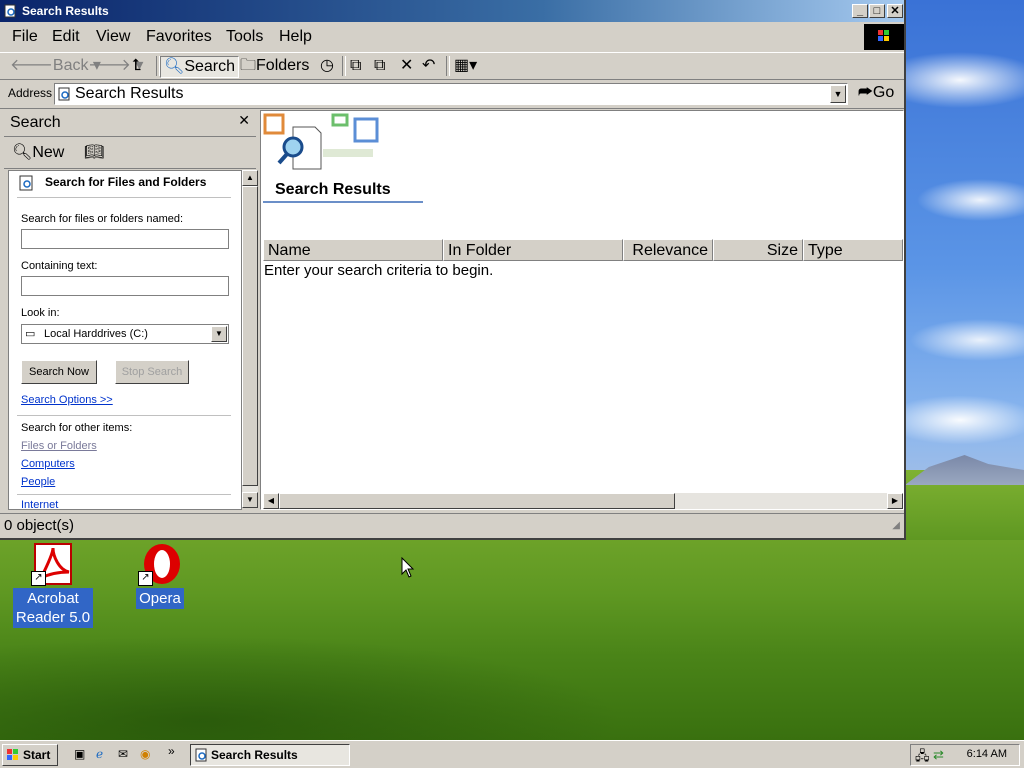 Image resolution: width=1024 pixels, height=769 pixels. What do you see at coordinates (38, 152) in the screenshot?
I see `new-search-button: 🔍︎New` at bounding box center [38, 152].